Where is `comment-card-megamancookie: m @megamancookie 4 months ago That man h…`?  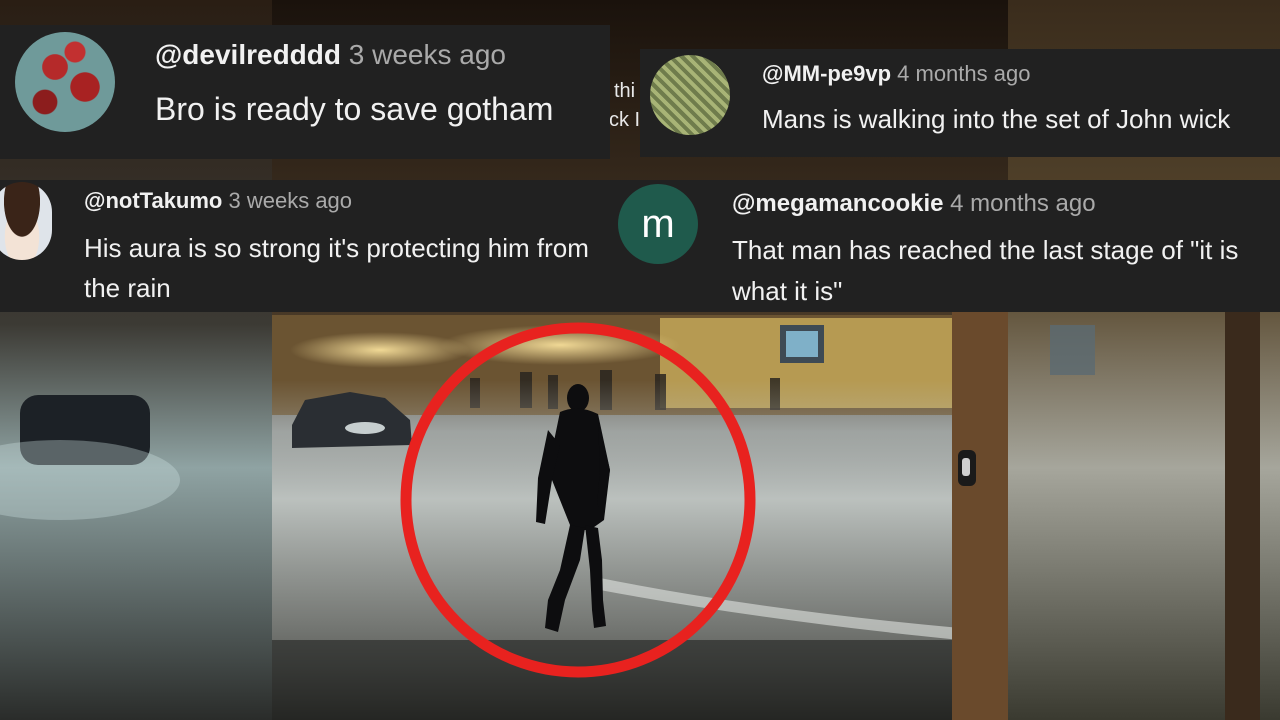 comment-card-megamancookie: m @megamancookie 4 months ago That man h… is located at coordinates (945, 246).